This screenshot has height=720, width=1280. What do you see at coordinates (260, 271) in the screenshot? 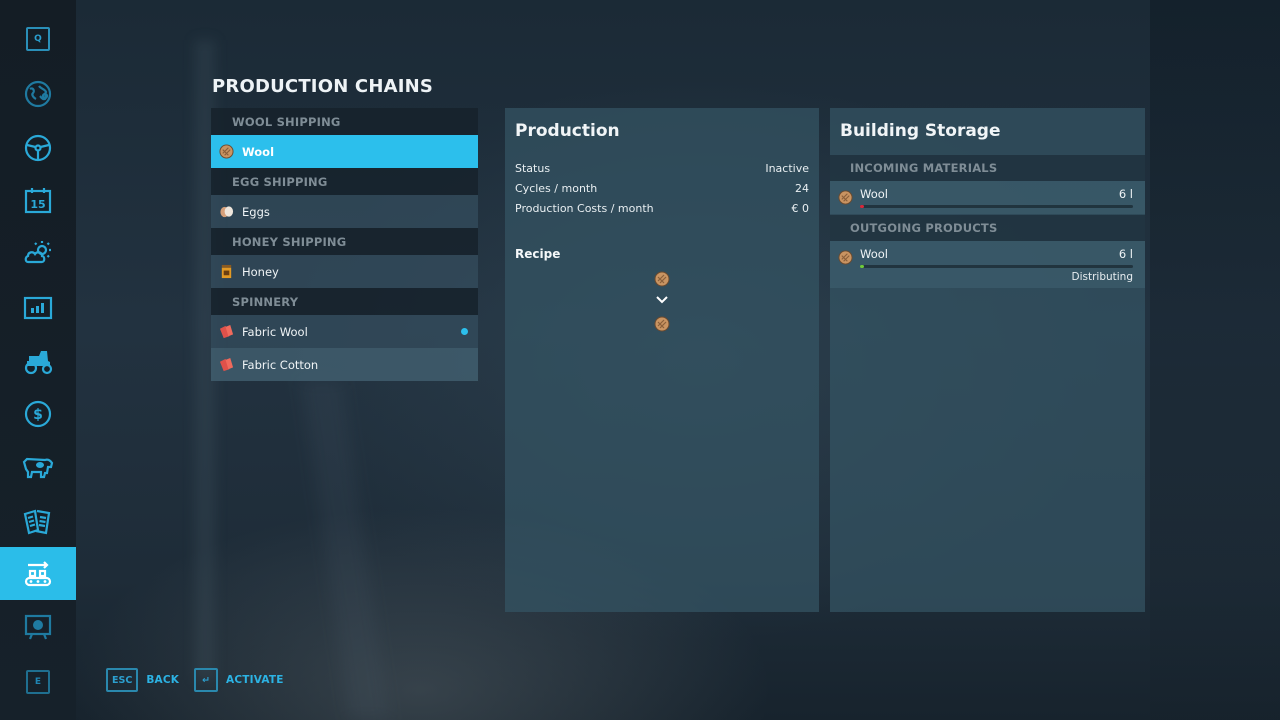
I see `list-item-label: Honey` at bounding box center [260, 271].